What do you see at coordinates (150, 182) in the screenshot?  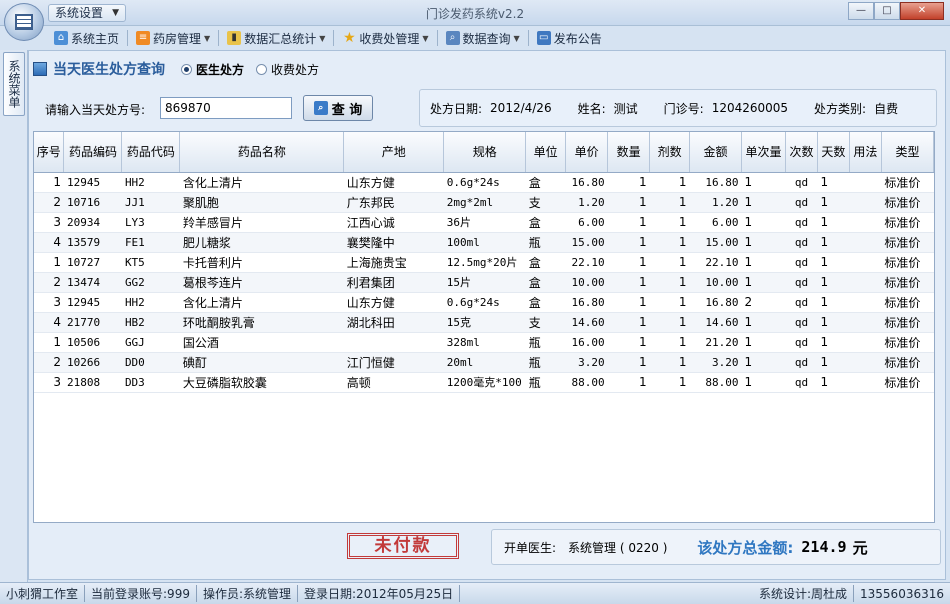 I see `table-cell: HH2` at bounding box center [150, 182].